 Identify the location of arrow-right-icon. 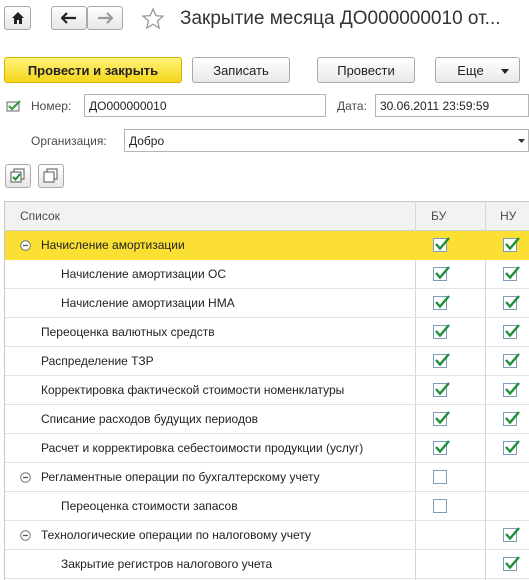
(105, 18).